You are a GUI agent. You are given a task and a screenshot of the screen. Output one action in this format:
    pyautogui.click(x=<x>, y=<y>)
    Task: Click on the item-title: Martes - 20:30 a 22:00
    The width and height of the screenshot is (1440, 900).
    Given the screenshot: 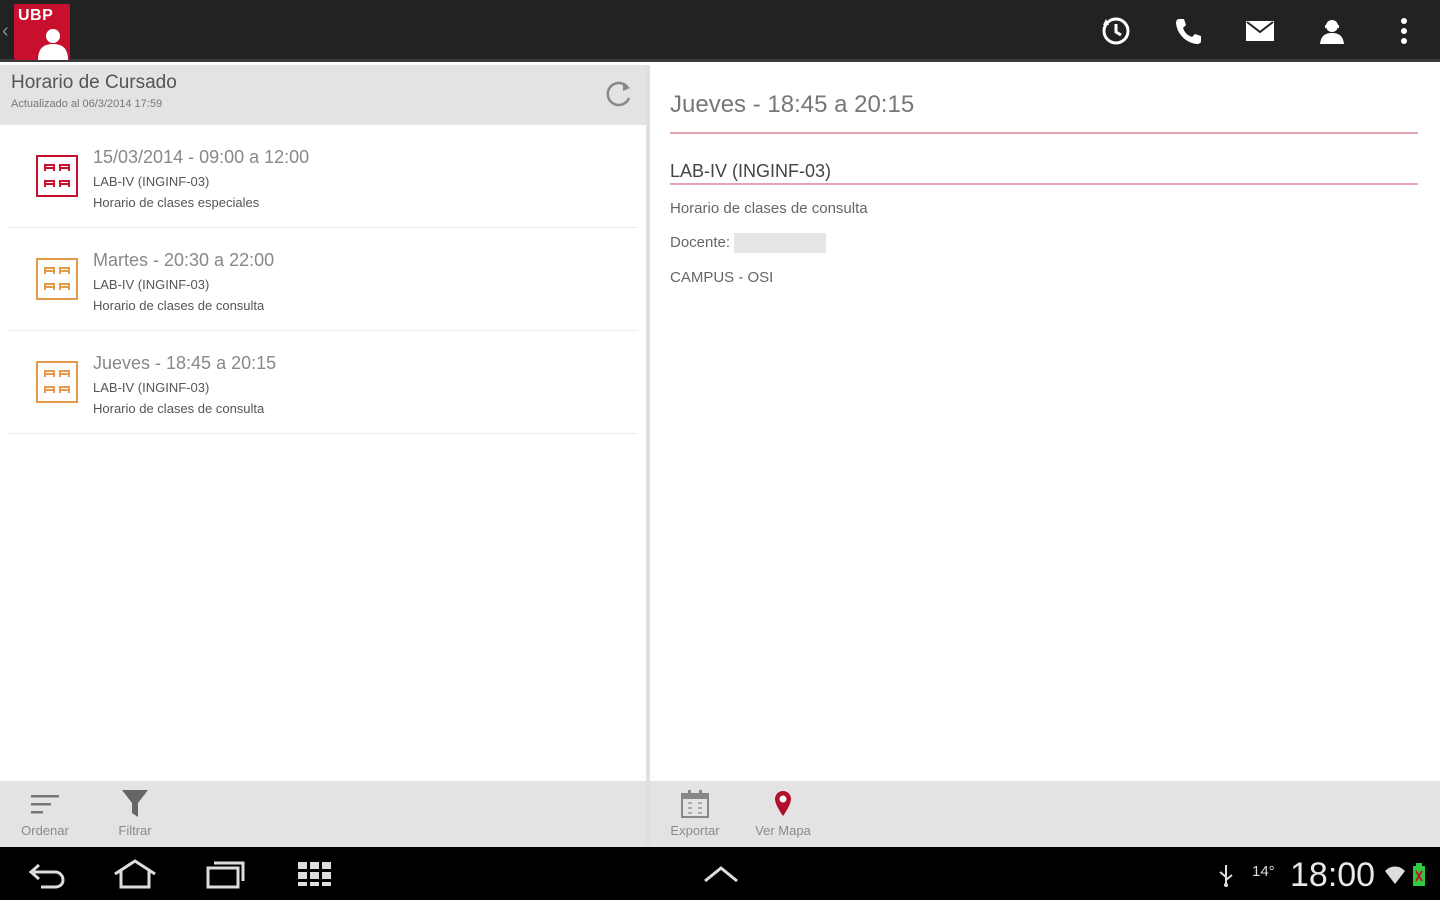 What is the action you would take?
    pyautogui.click(x=184, y=260)
    